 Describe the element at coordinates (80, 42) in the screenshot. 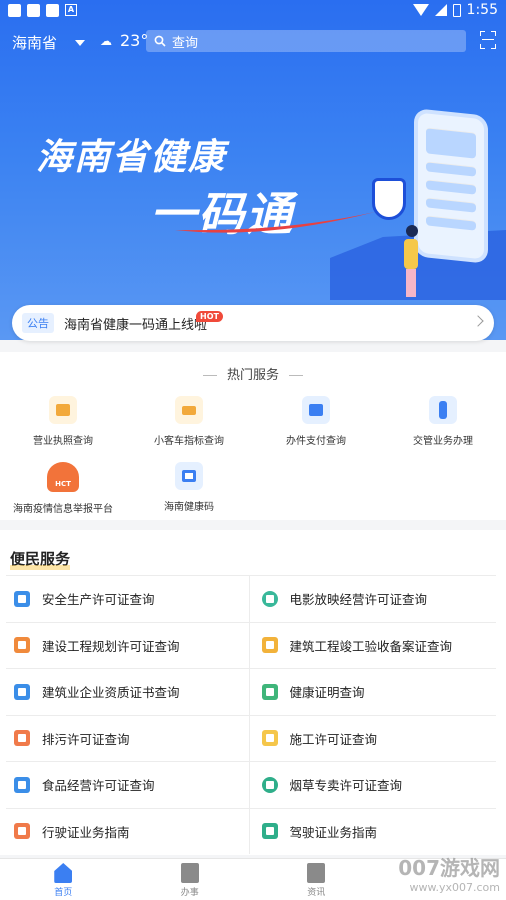

I see `chevron-down-icon` at that location.